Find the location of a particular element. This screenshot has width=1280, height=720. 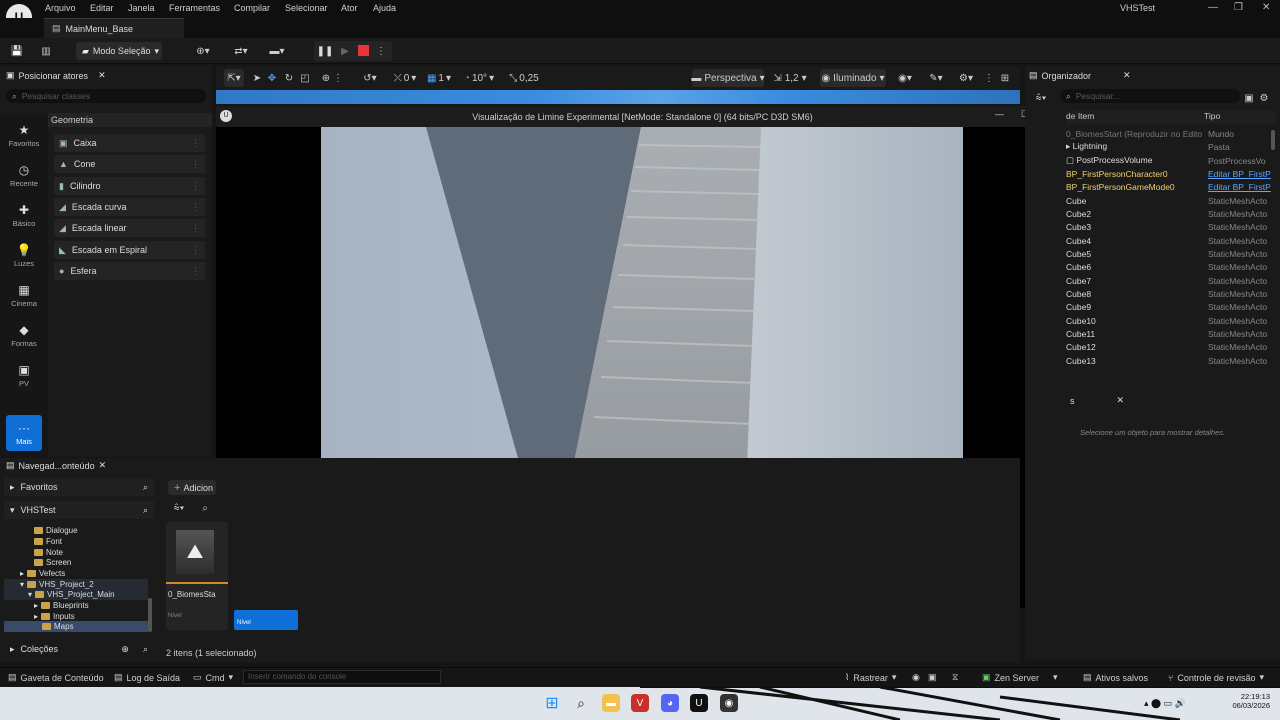

tree-folder-selected: Maps is located at coordinates (76, 626).